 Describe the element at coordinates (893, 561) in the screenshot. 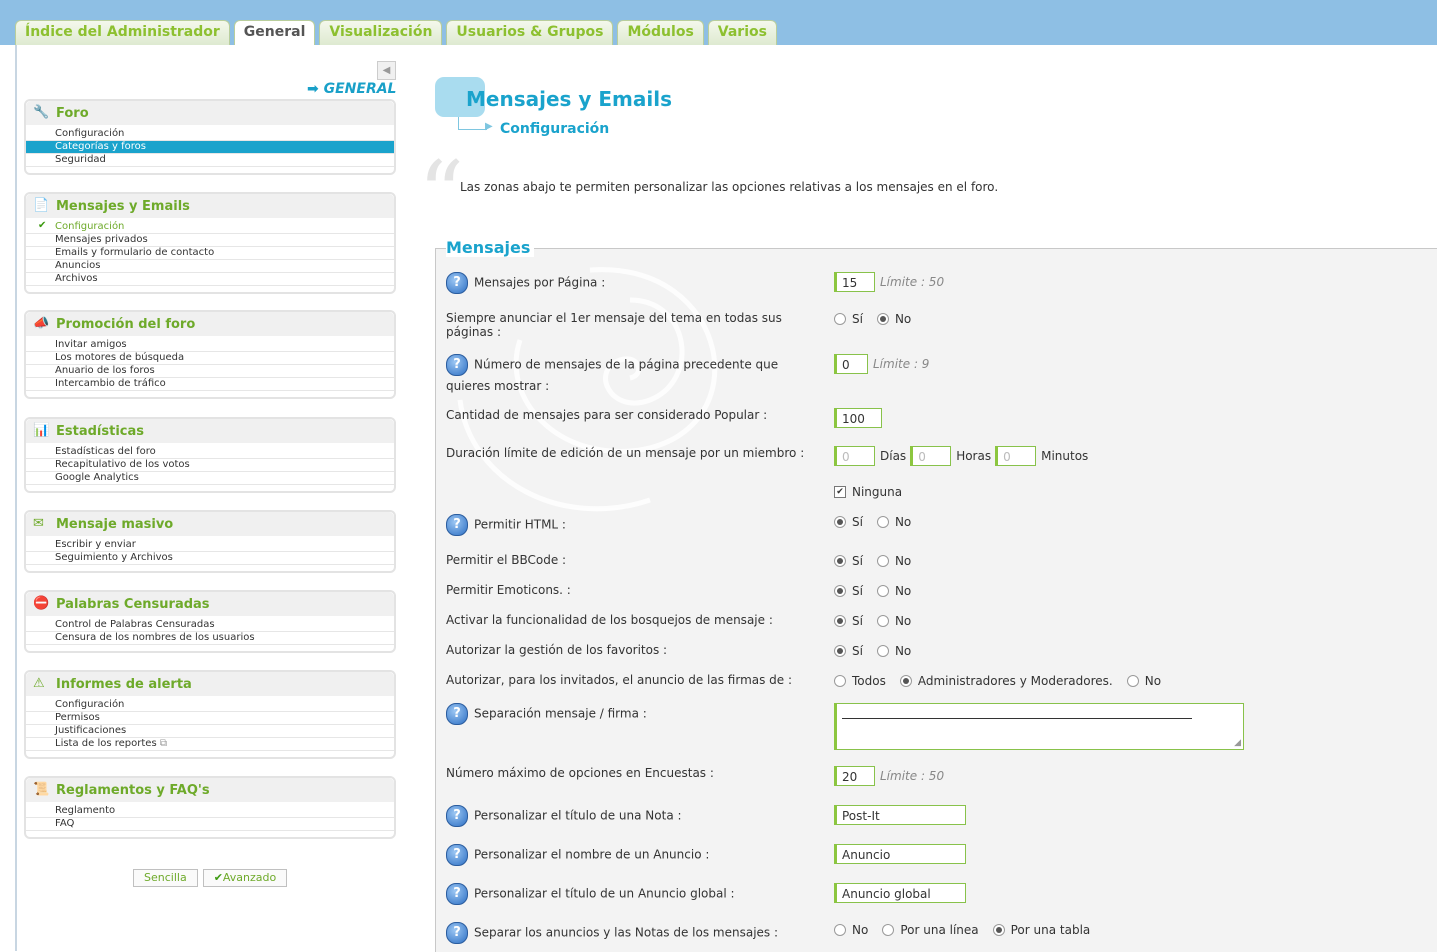

I see `radio-bbcode-no: No` at that location.